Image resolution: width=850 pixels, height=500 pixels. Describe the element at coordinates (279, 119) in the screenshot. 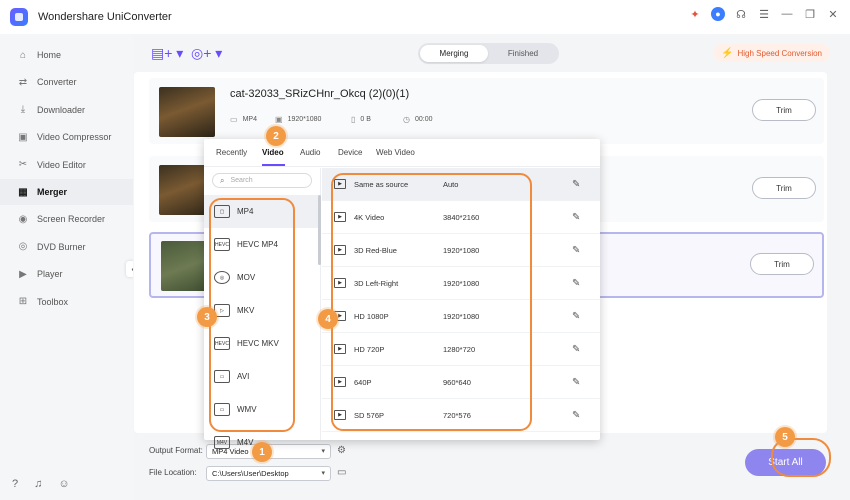

I see `resolution-icon: ▣` at that location.